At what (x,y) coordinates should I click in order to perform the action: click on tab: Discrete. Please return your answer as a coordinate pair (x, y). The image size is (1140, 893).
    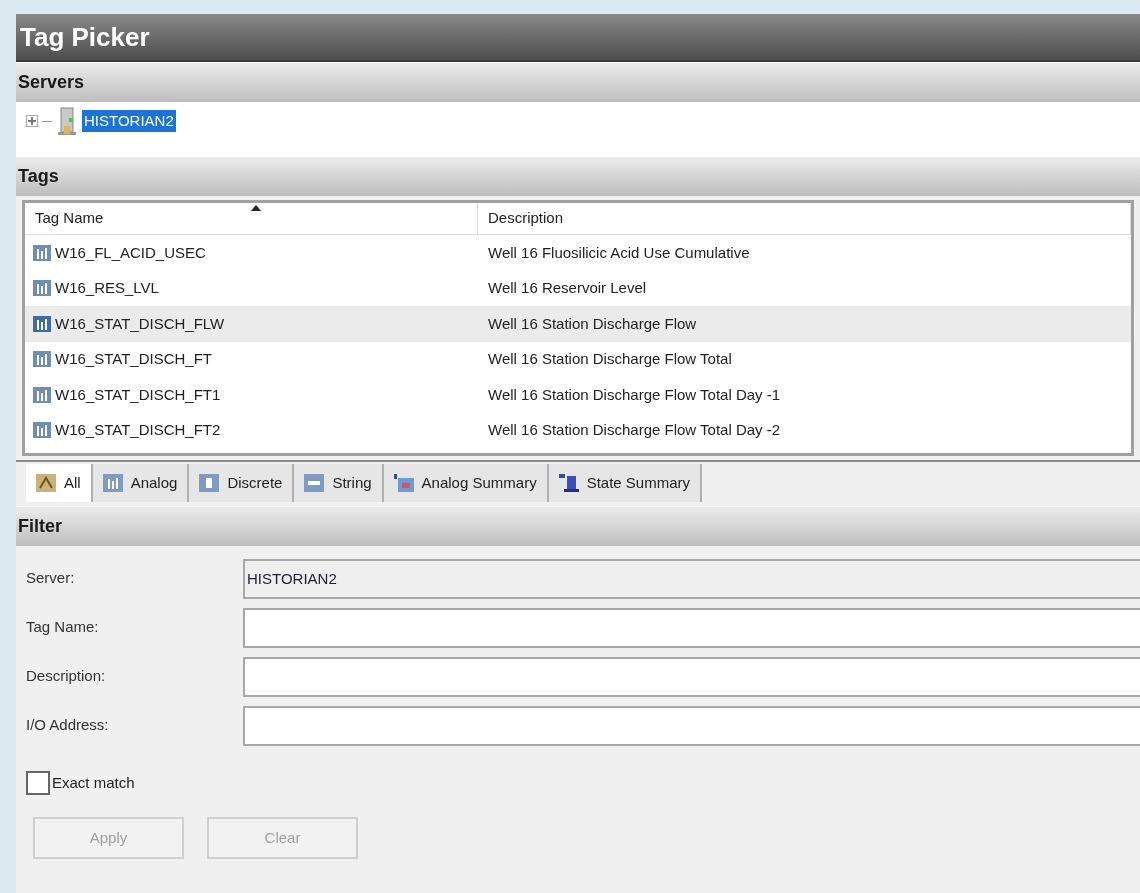
    Looking at the image, I should click on (242, 483).